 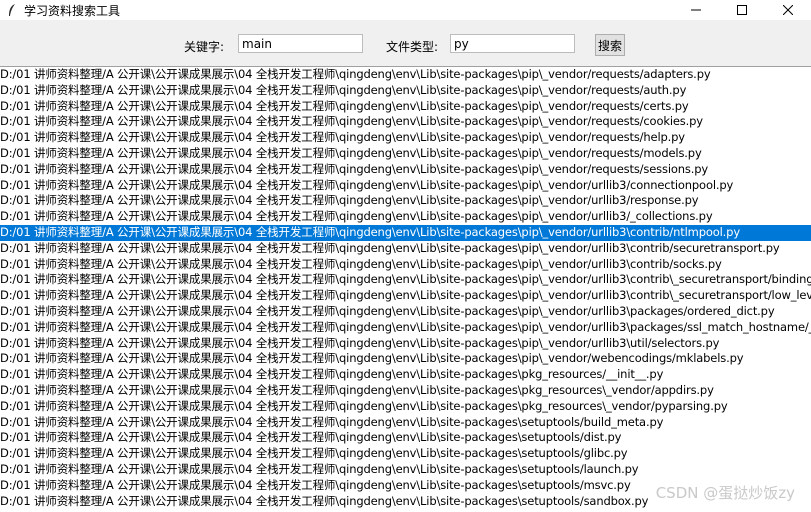 I want to click on feather-icon, so click(x=12, y=10).